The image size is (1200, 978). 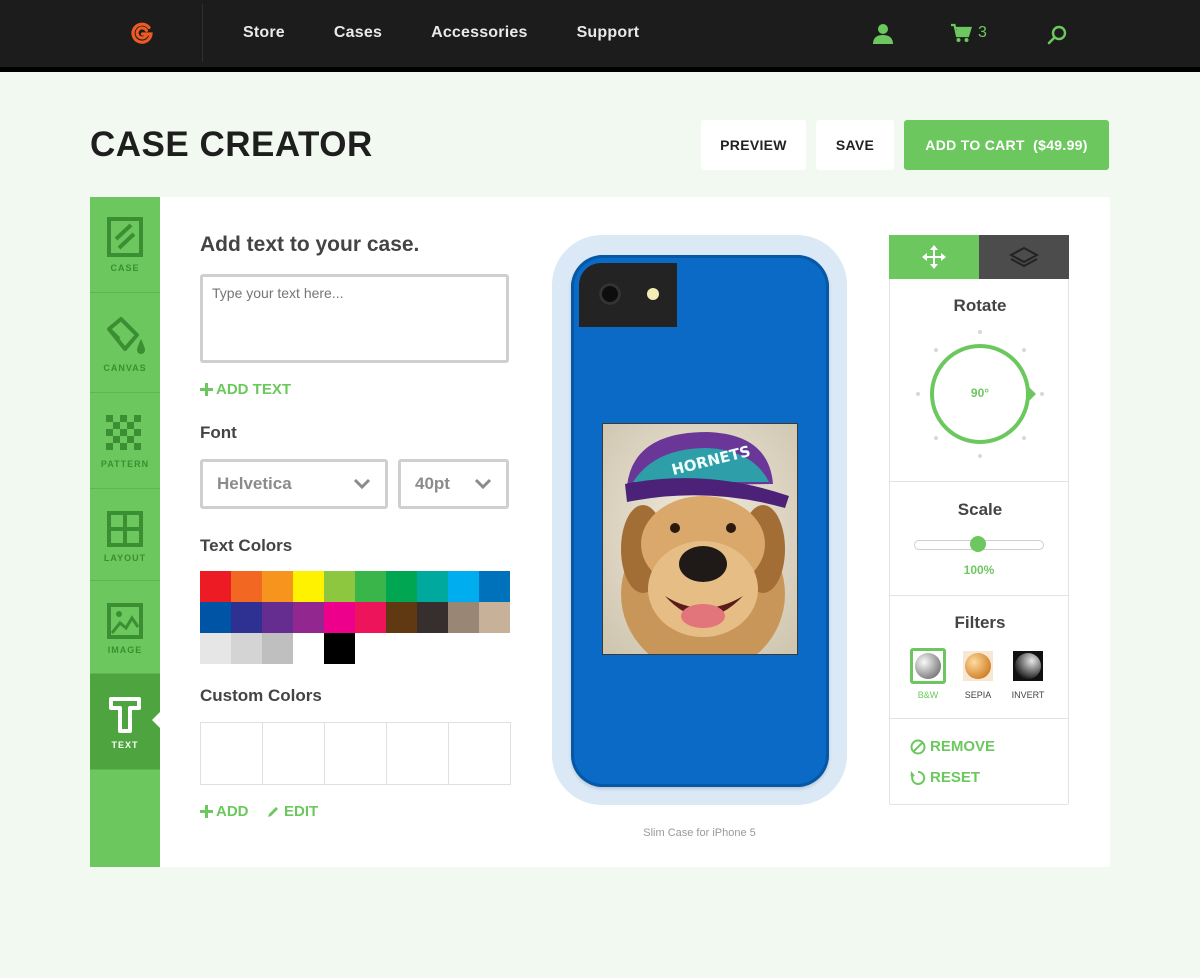 What do you see at coordinates (855, 145) in the screenshot?
I see `save-button: SAVE` at bounding box center [855, 145].